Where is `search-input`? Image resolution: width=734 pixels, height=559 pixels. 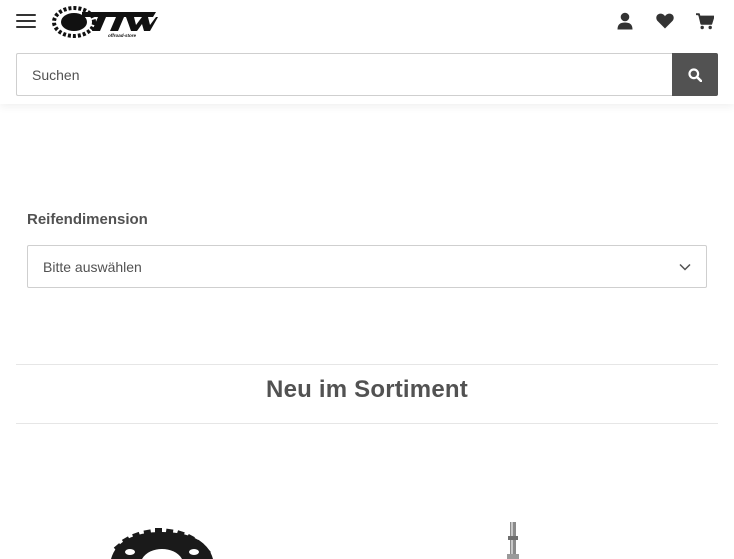 search-input is located at coordinates (344, 74).